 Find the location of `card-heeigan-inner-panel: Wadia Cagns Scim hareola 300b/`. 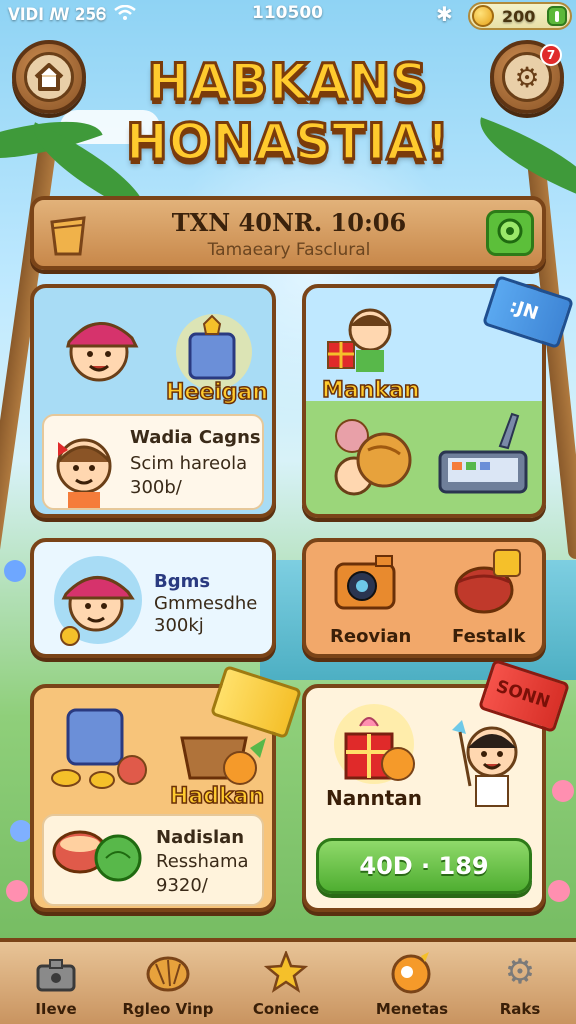

card-heeigan-inner-panel: Wadia Cagns Scim hareola 300b/ is located at coordinates (153, 462).